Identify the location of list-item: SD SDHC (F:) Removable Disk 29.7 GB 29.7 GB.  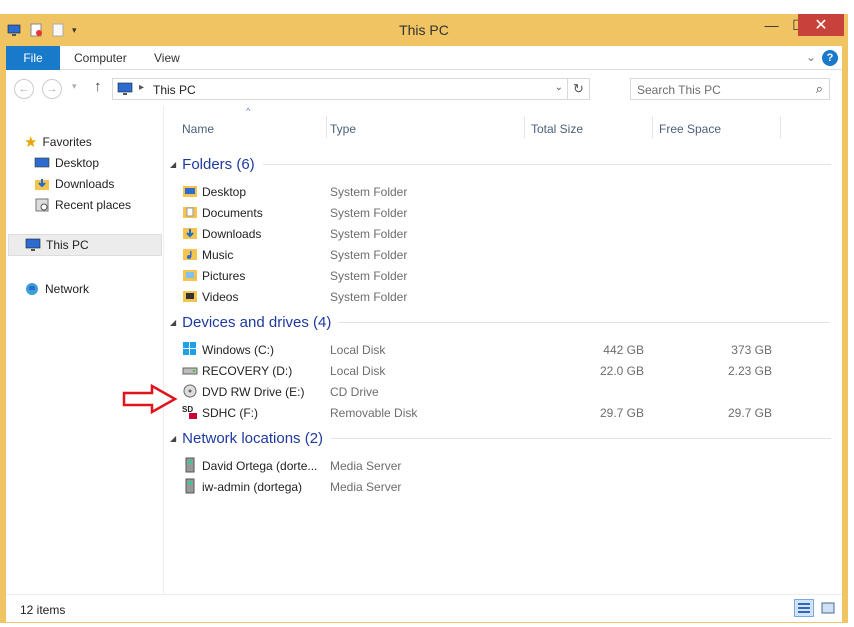
(482, 412).